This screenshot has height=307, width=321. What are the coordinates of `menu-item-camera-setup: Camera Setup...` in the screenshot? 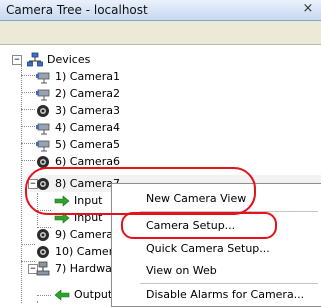 It's located at (217, 226).